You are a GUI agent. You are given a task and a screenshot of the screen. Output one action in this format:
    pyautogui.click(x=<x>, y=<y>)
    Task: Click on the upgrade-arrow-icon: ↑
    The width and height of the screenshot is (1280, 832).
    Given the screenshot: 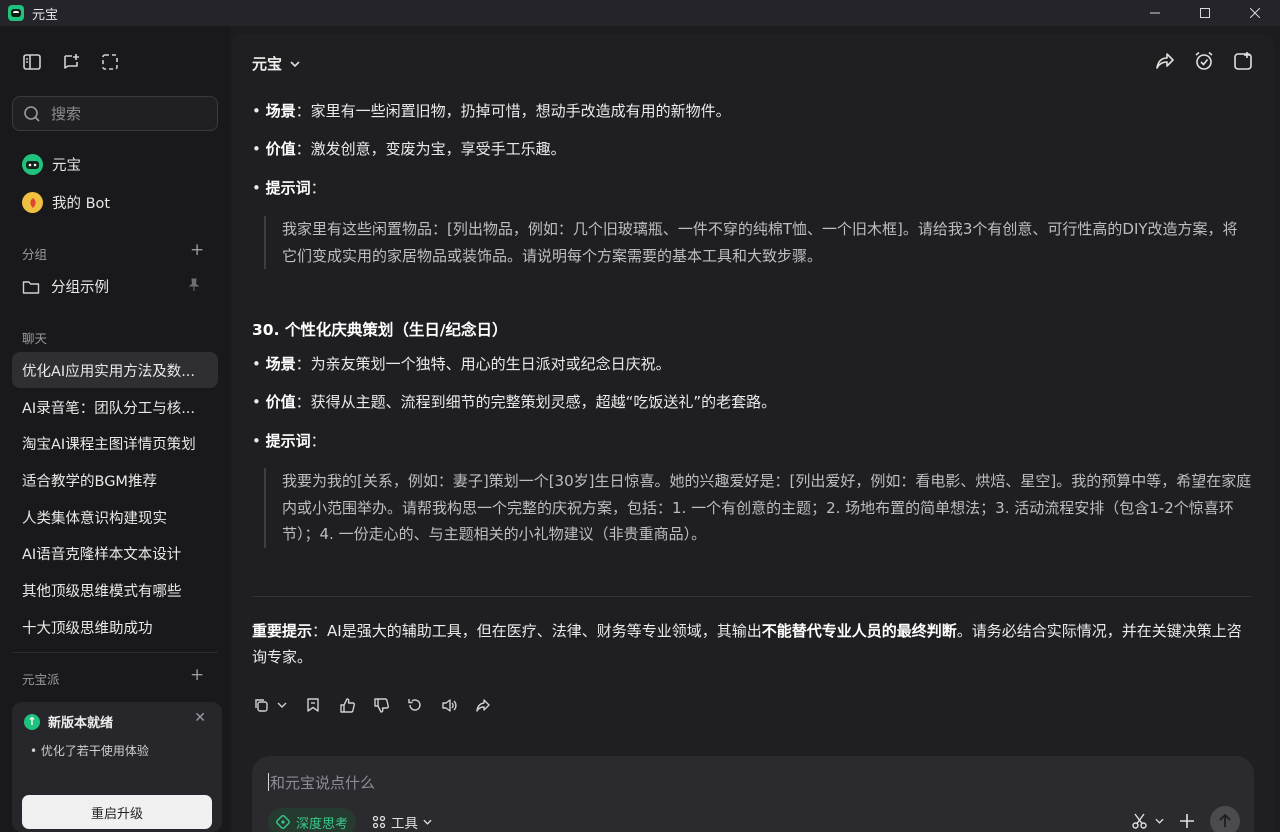 What is the action you would take?
    pyautogui.click(x=32, y=721)
    